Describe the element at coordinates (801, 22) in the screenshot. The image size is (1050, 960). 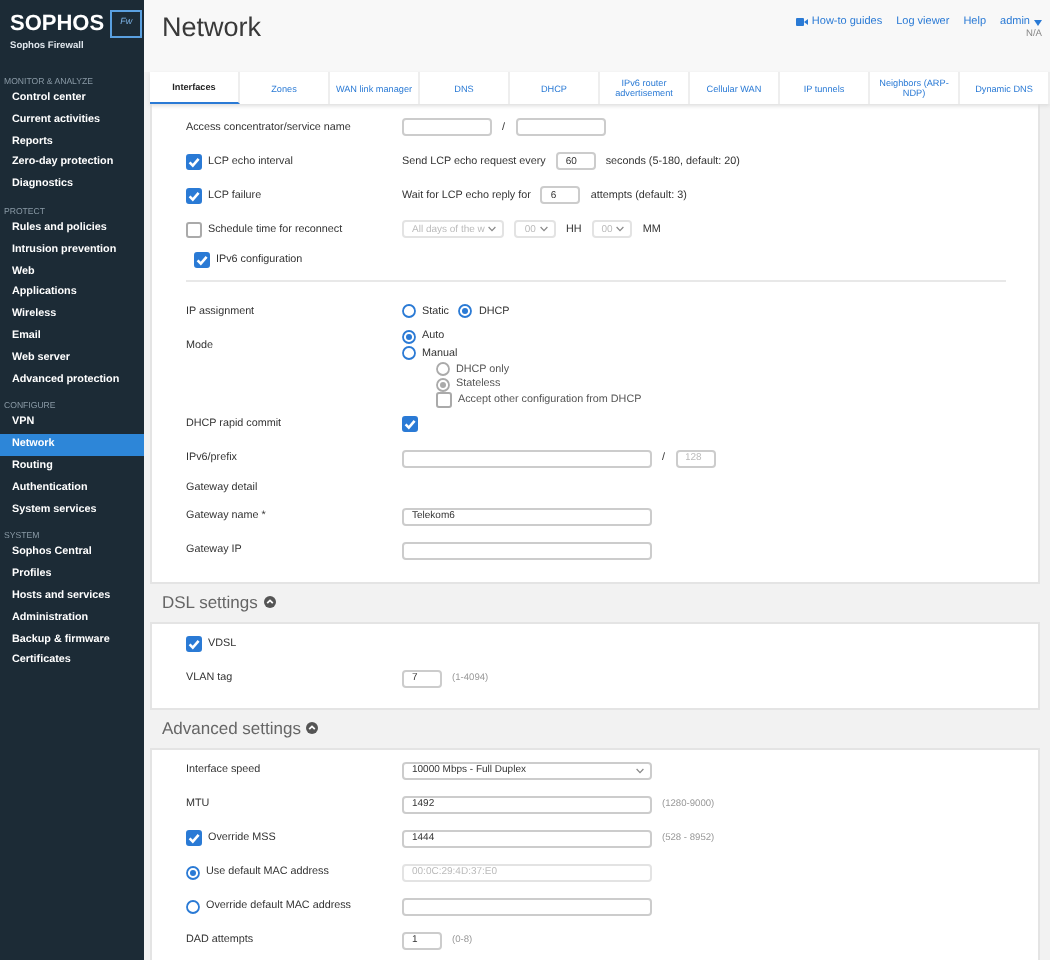
I see `video-icon` at that location.